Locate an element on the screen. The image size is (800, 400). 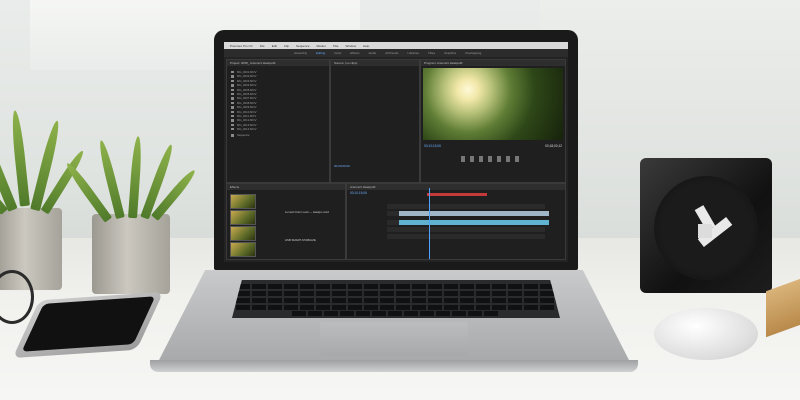
workspace-color: Color is located at coordinates (337, 53).